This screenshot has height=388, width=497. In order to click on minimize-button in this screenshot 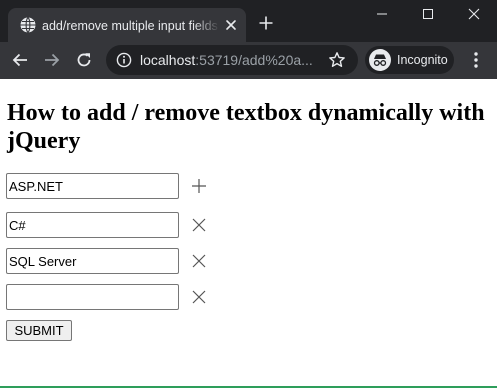, I will do `click(382, 14)`.